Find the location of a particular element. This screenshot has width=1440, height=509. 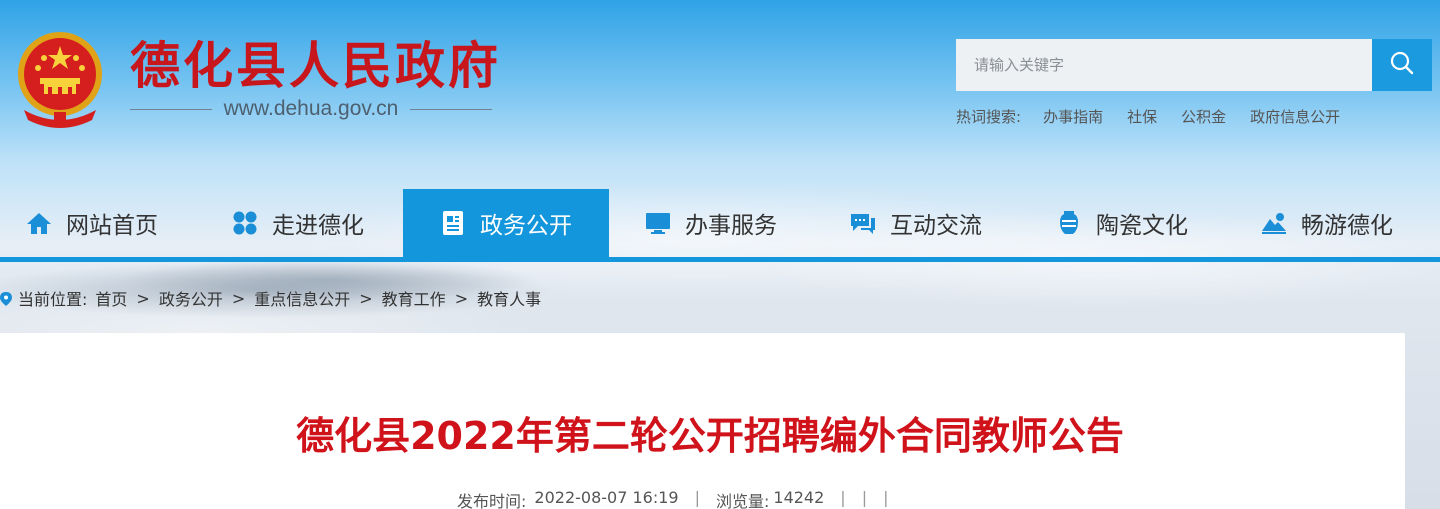

hotwords: 热词搜索: 办事指南 社保 公积金 政府信息公开 is located at coordinates (1160, 116).